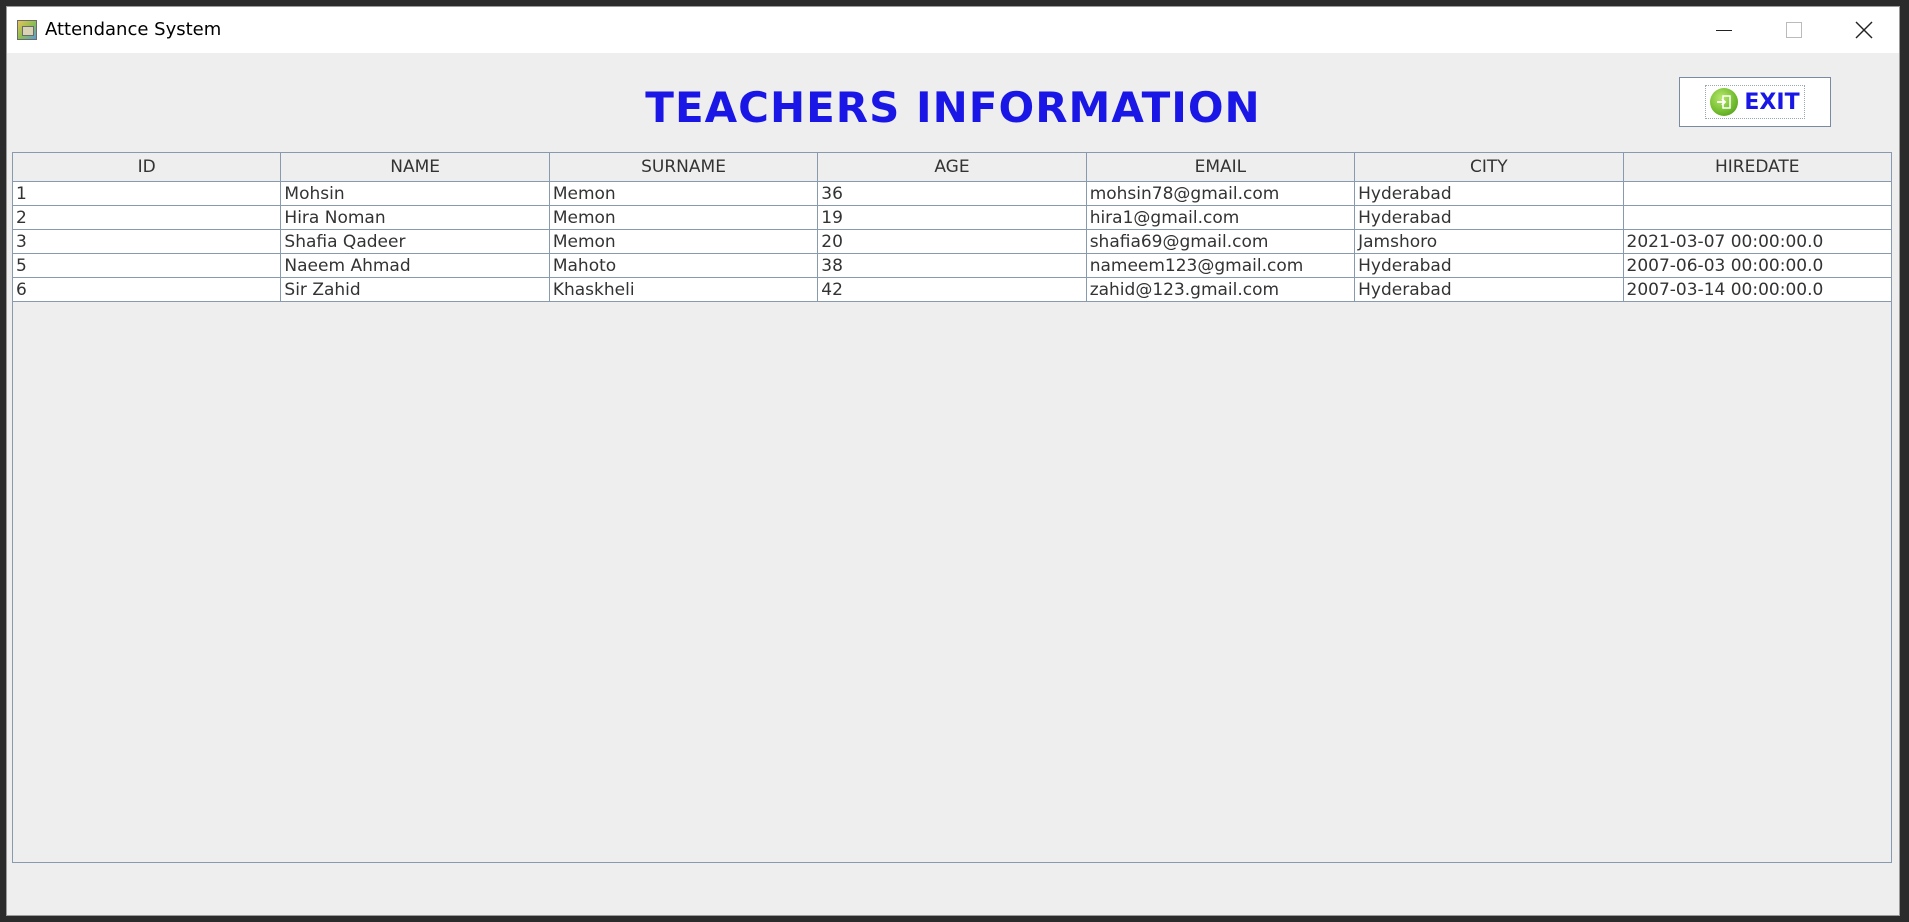  I want to click on close-button, so click(1864, 30).